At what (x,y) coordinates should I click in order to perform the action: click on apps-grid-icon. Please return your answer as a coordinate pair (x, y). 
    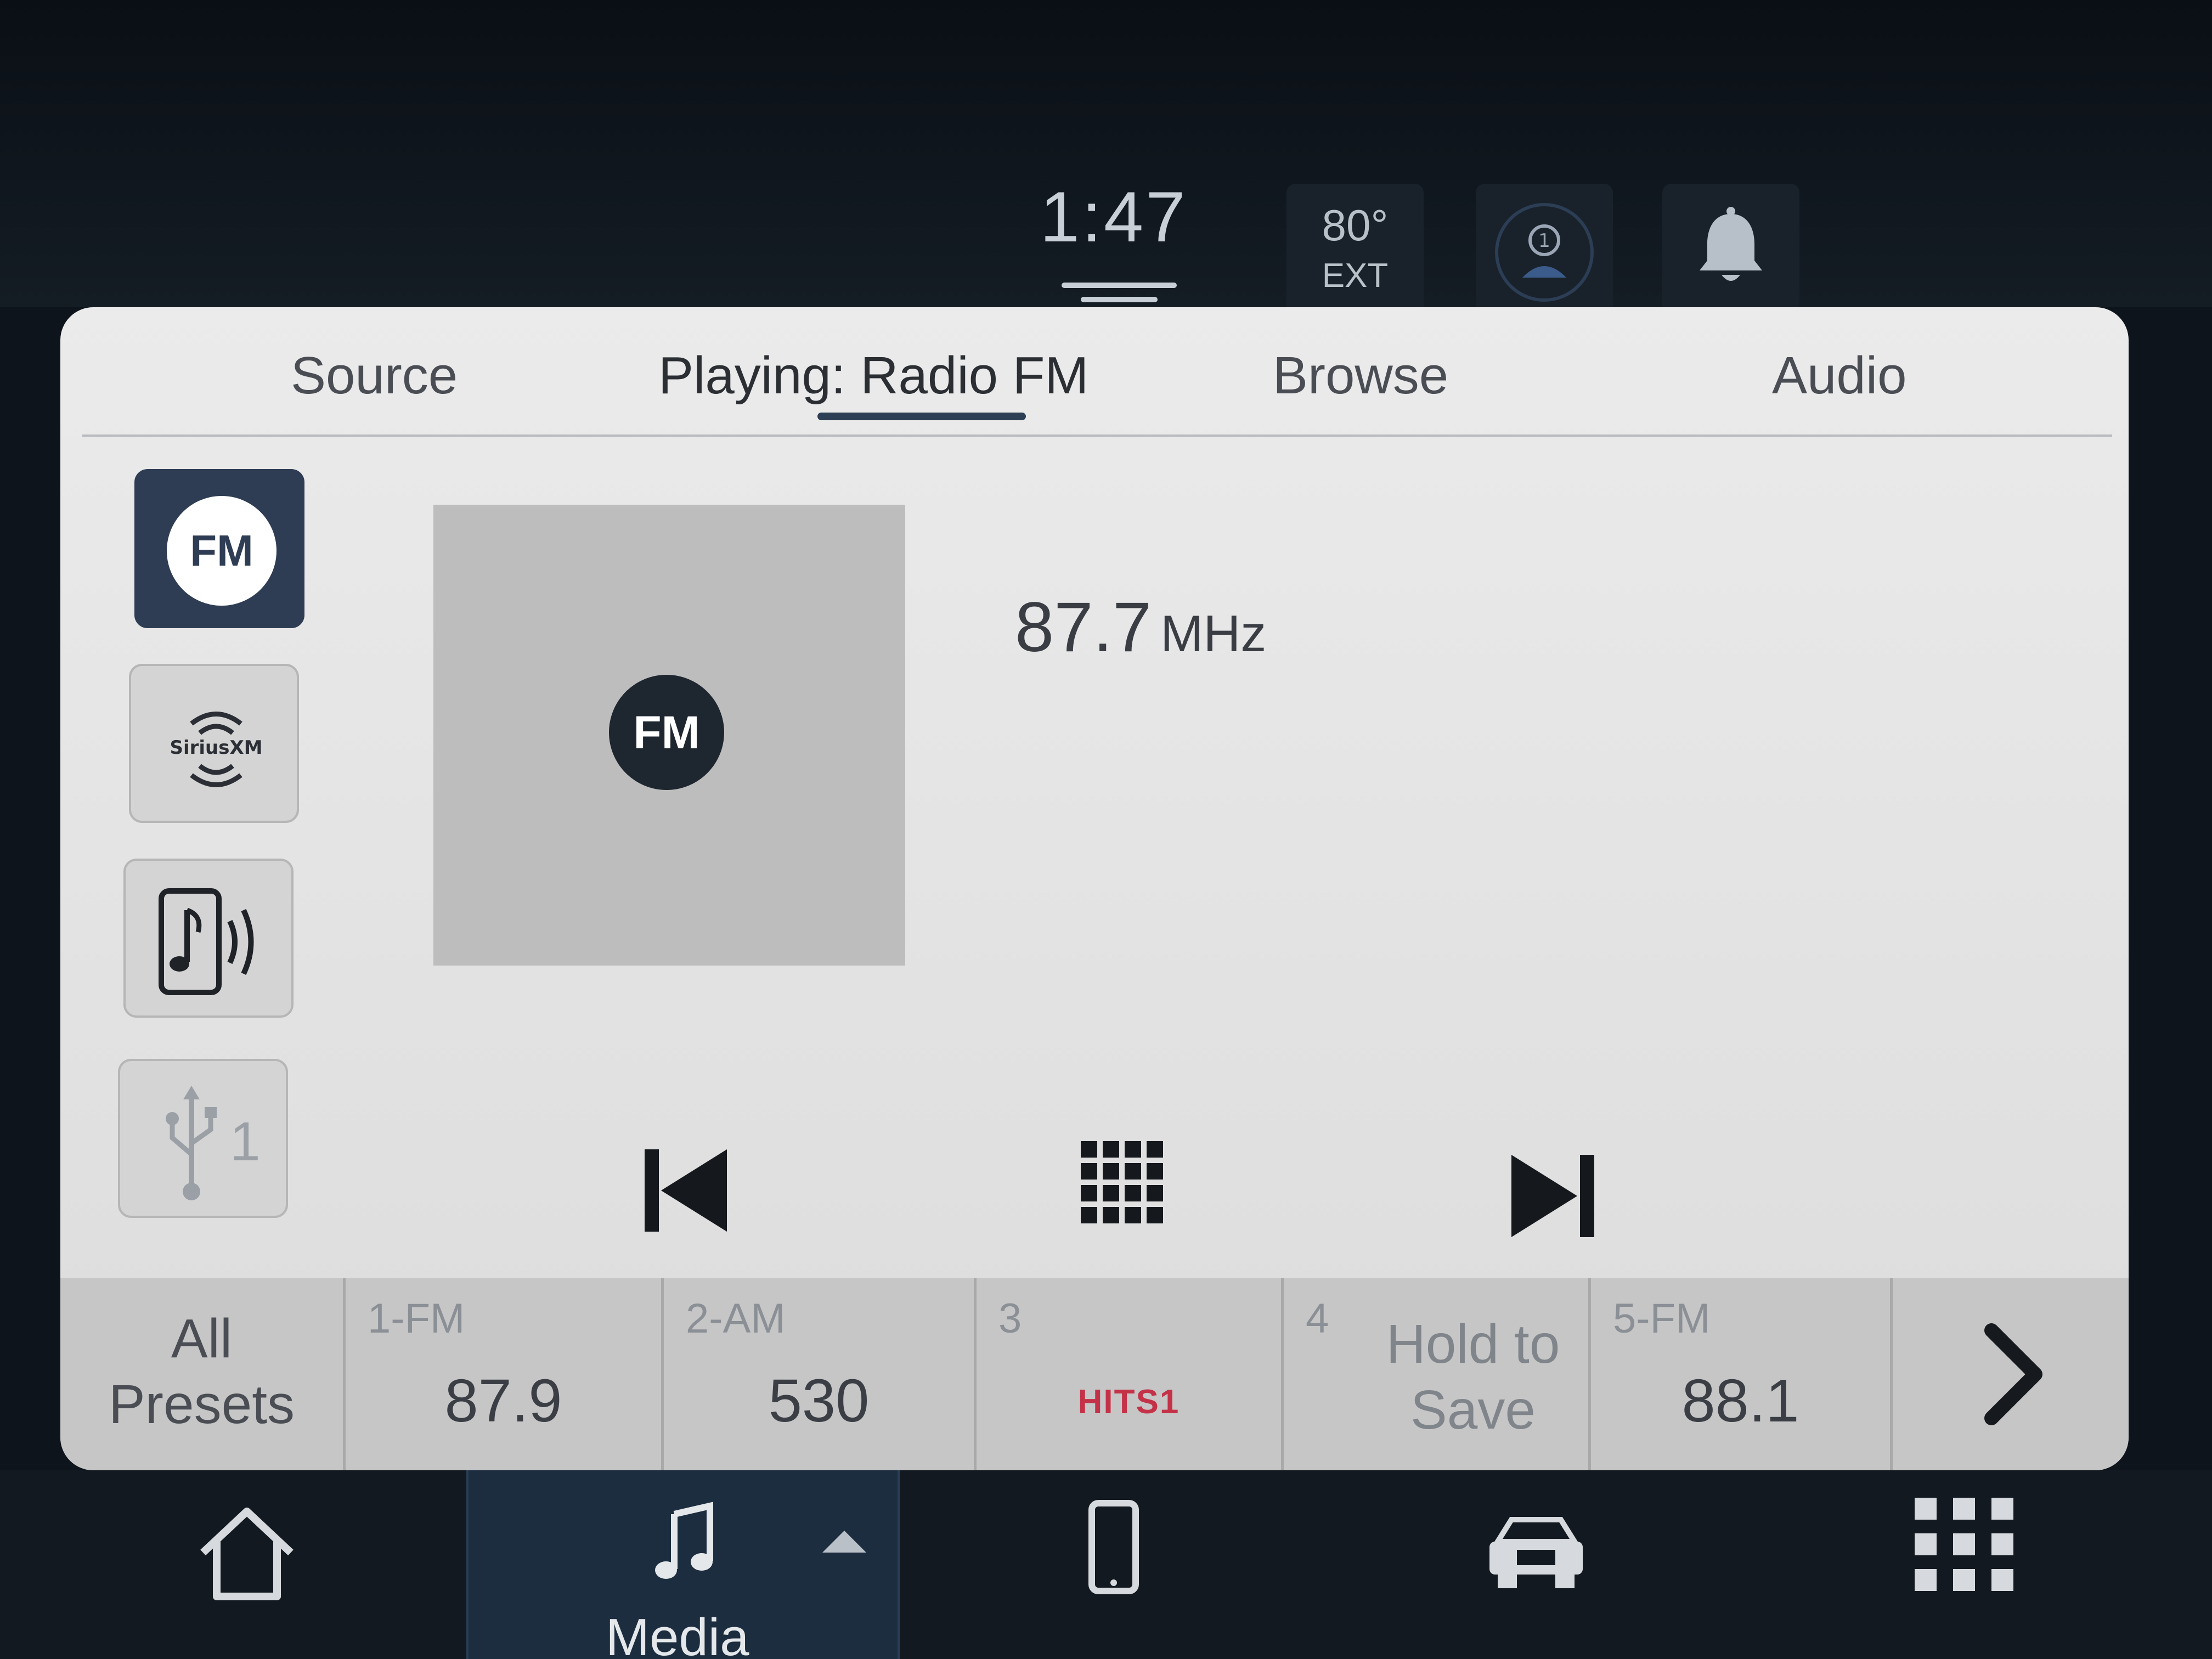
    Looking at the image, I should click on (1964, 1544).